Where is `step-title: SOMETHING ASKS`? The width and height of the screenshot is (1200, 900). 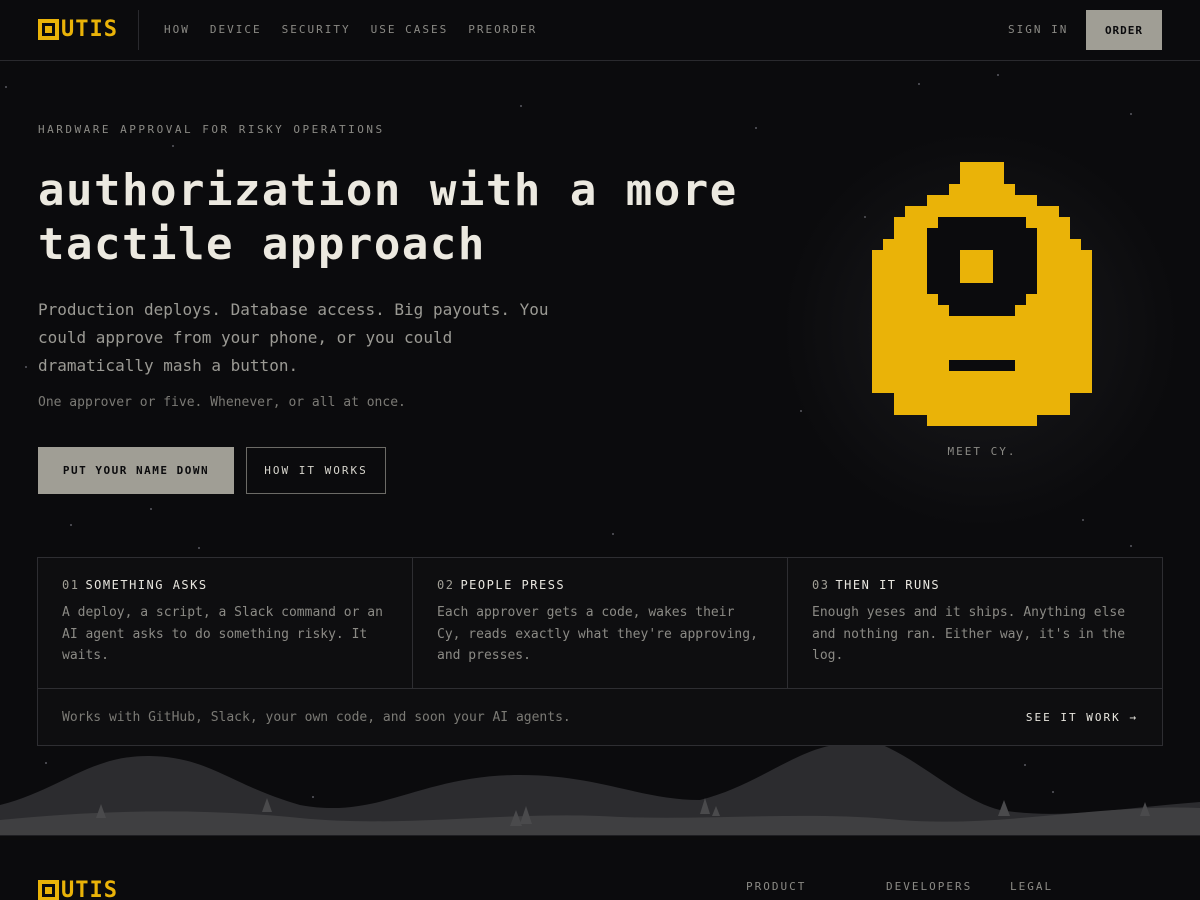
step-title: SOMETHING ASKS is located at coordinates (146, 585).